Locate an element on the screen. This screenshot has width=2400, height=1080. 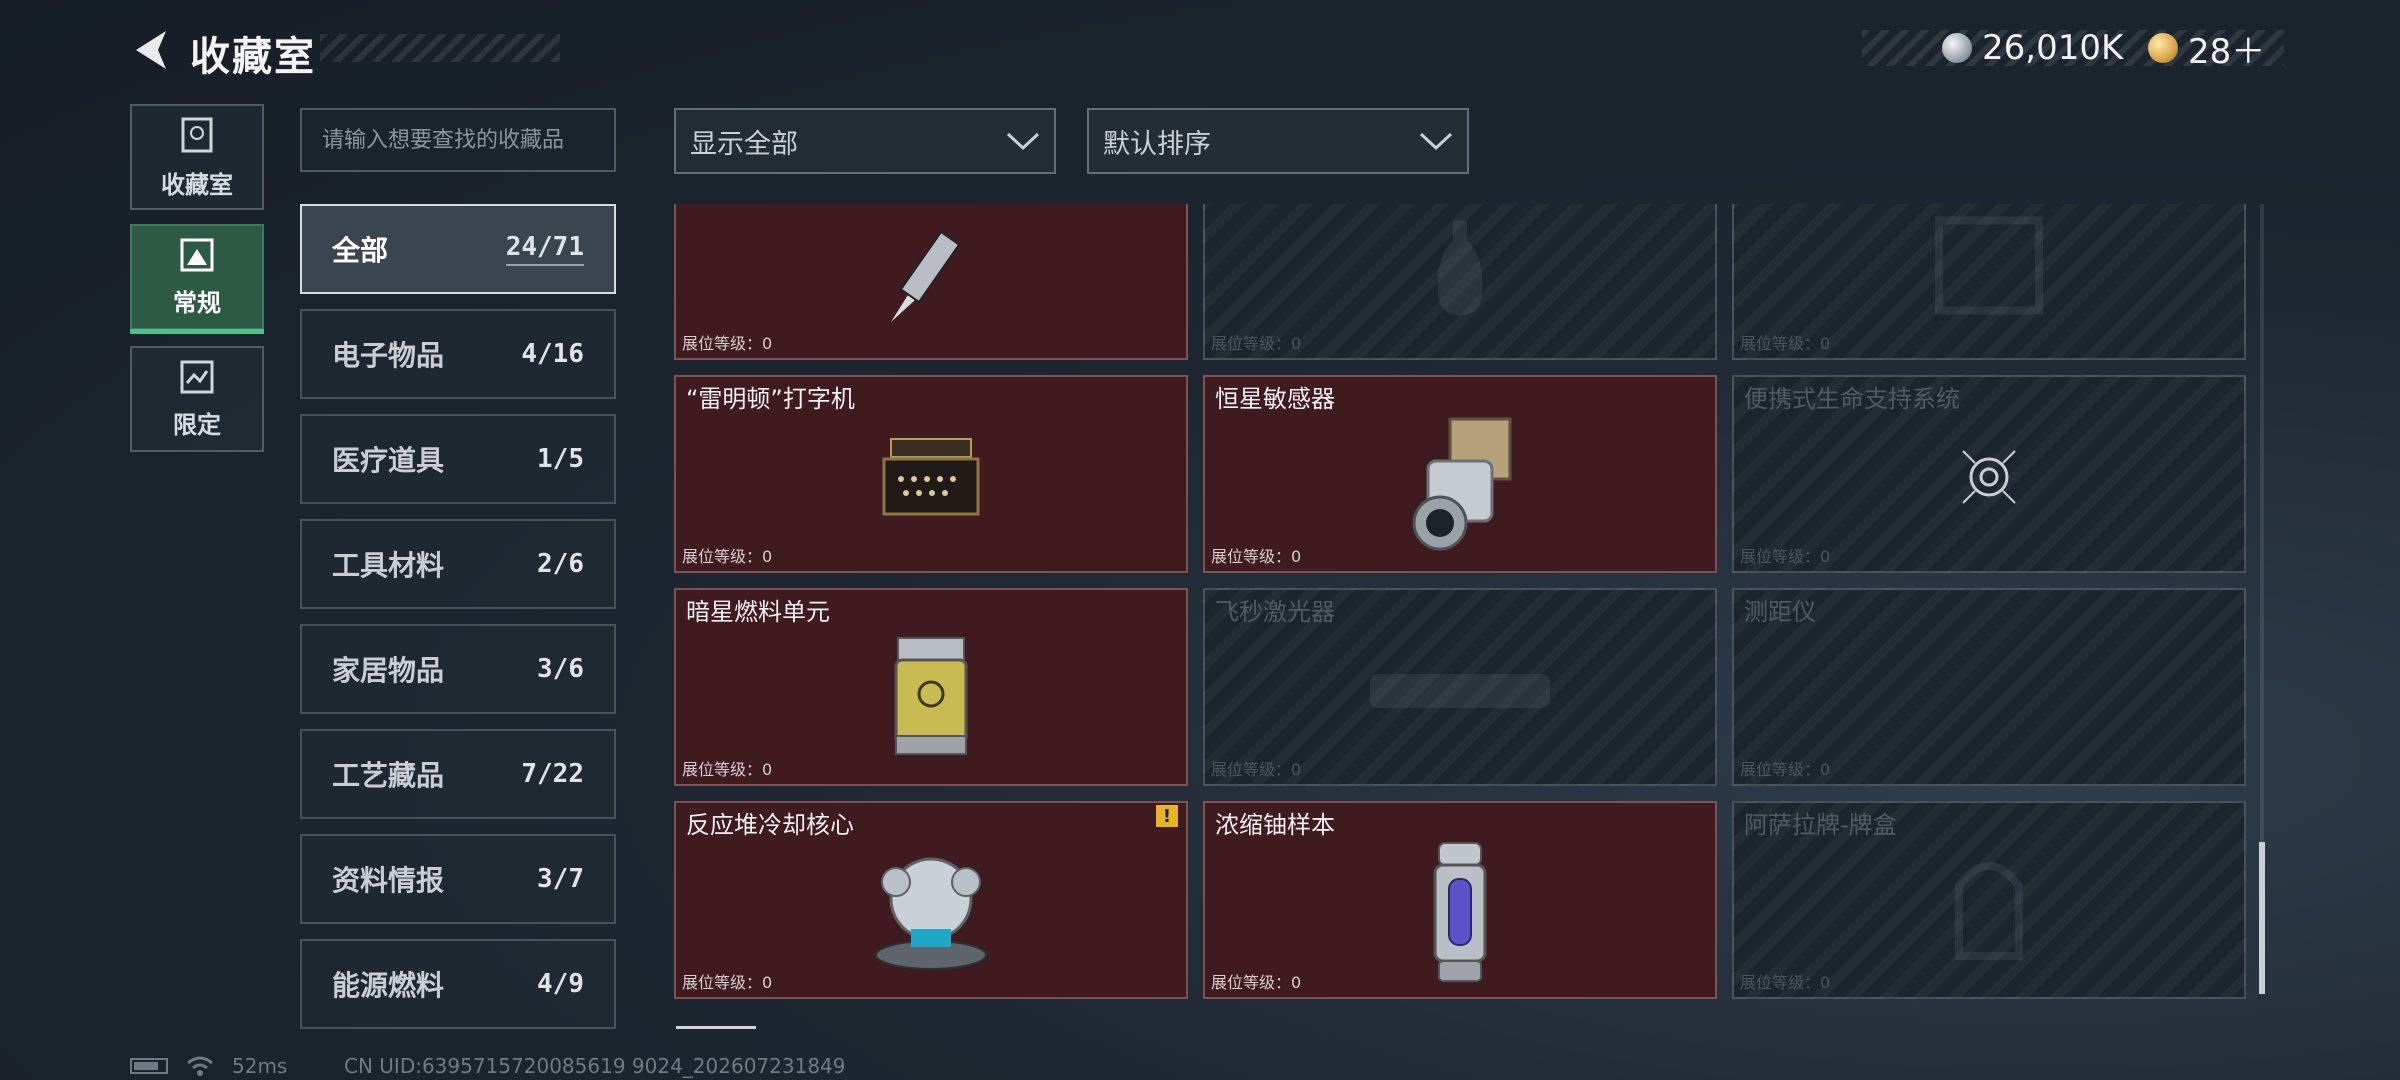
collection-card: 浓缩铀样本 展位等级：0 is located at coordinates (1460, 900).